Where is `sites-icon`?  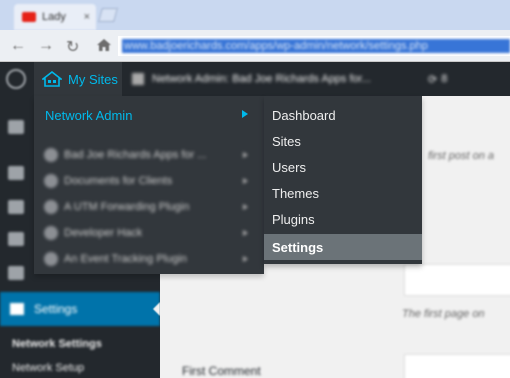 sites-icon is located at coordinates (16, 173).